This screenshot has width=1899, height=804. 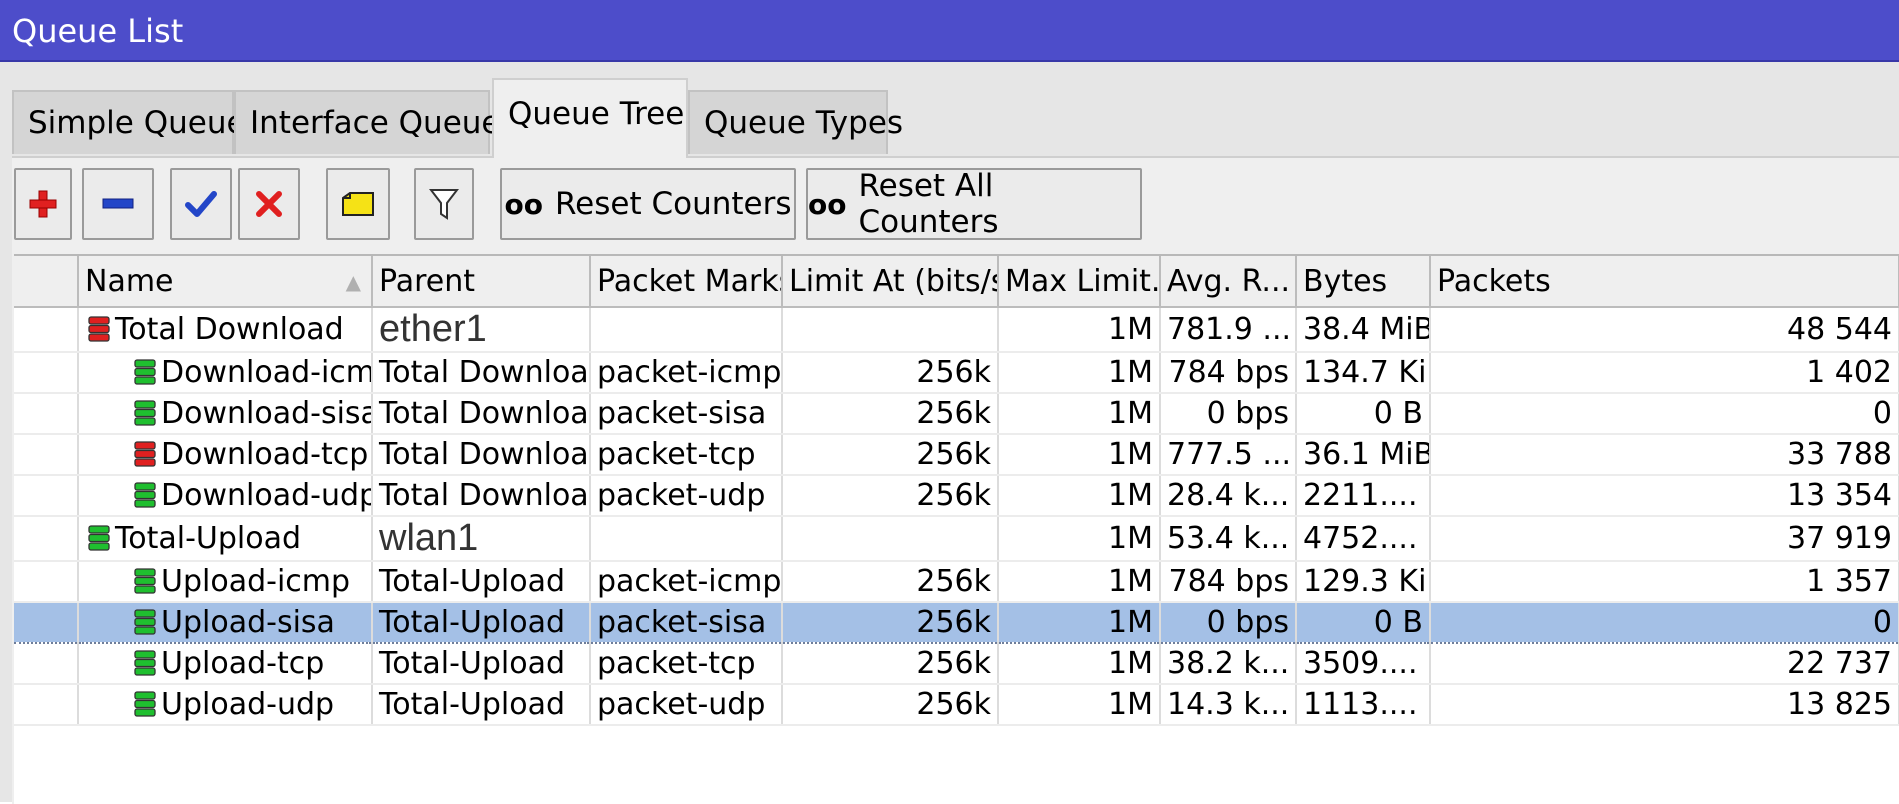 What do you see at coordinates (1363, 282) in the screenshot?
I see `column-header-bytes: Bytes` at bounding box center [1363, 282].